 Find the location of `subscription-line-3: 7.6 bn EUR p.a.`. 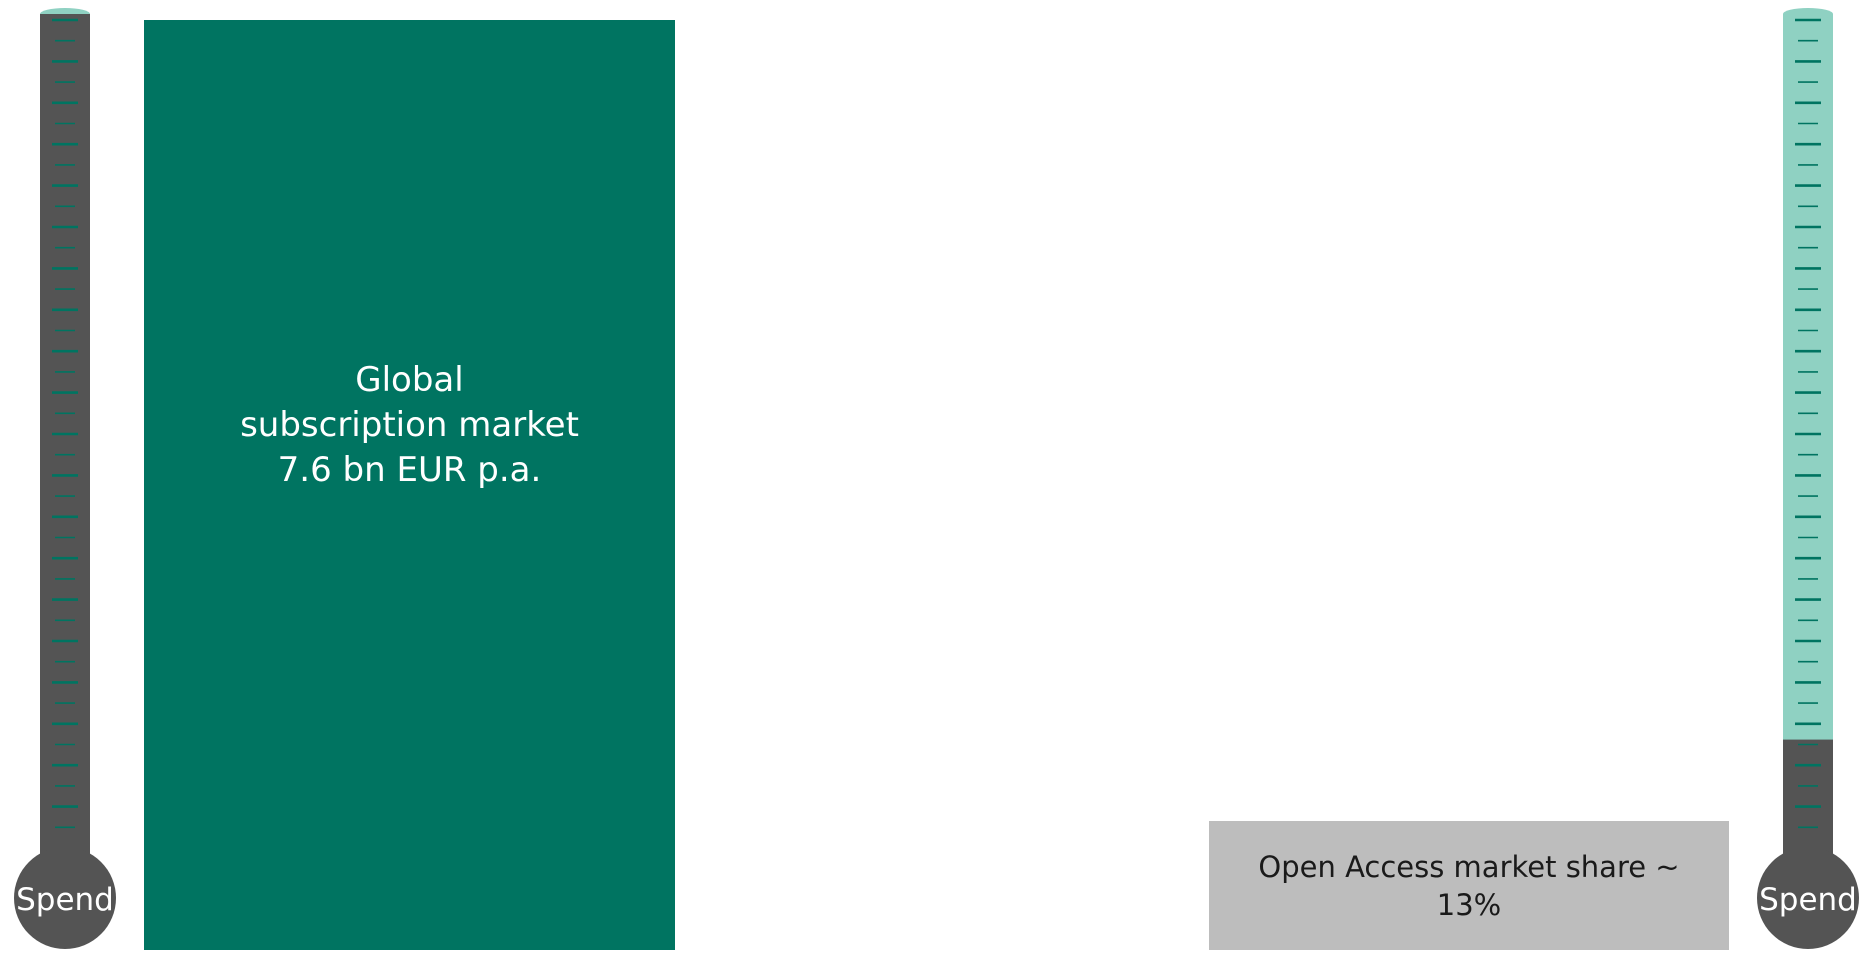

subscription-line-3: 7.6 bn EUR p.a. is located at coordinates (409, 469).